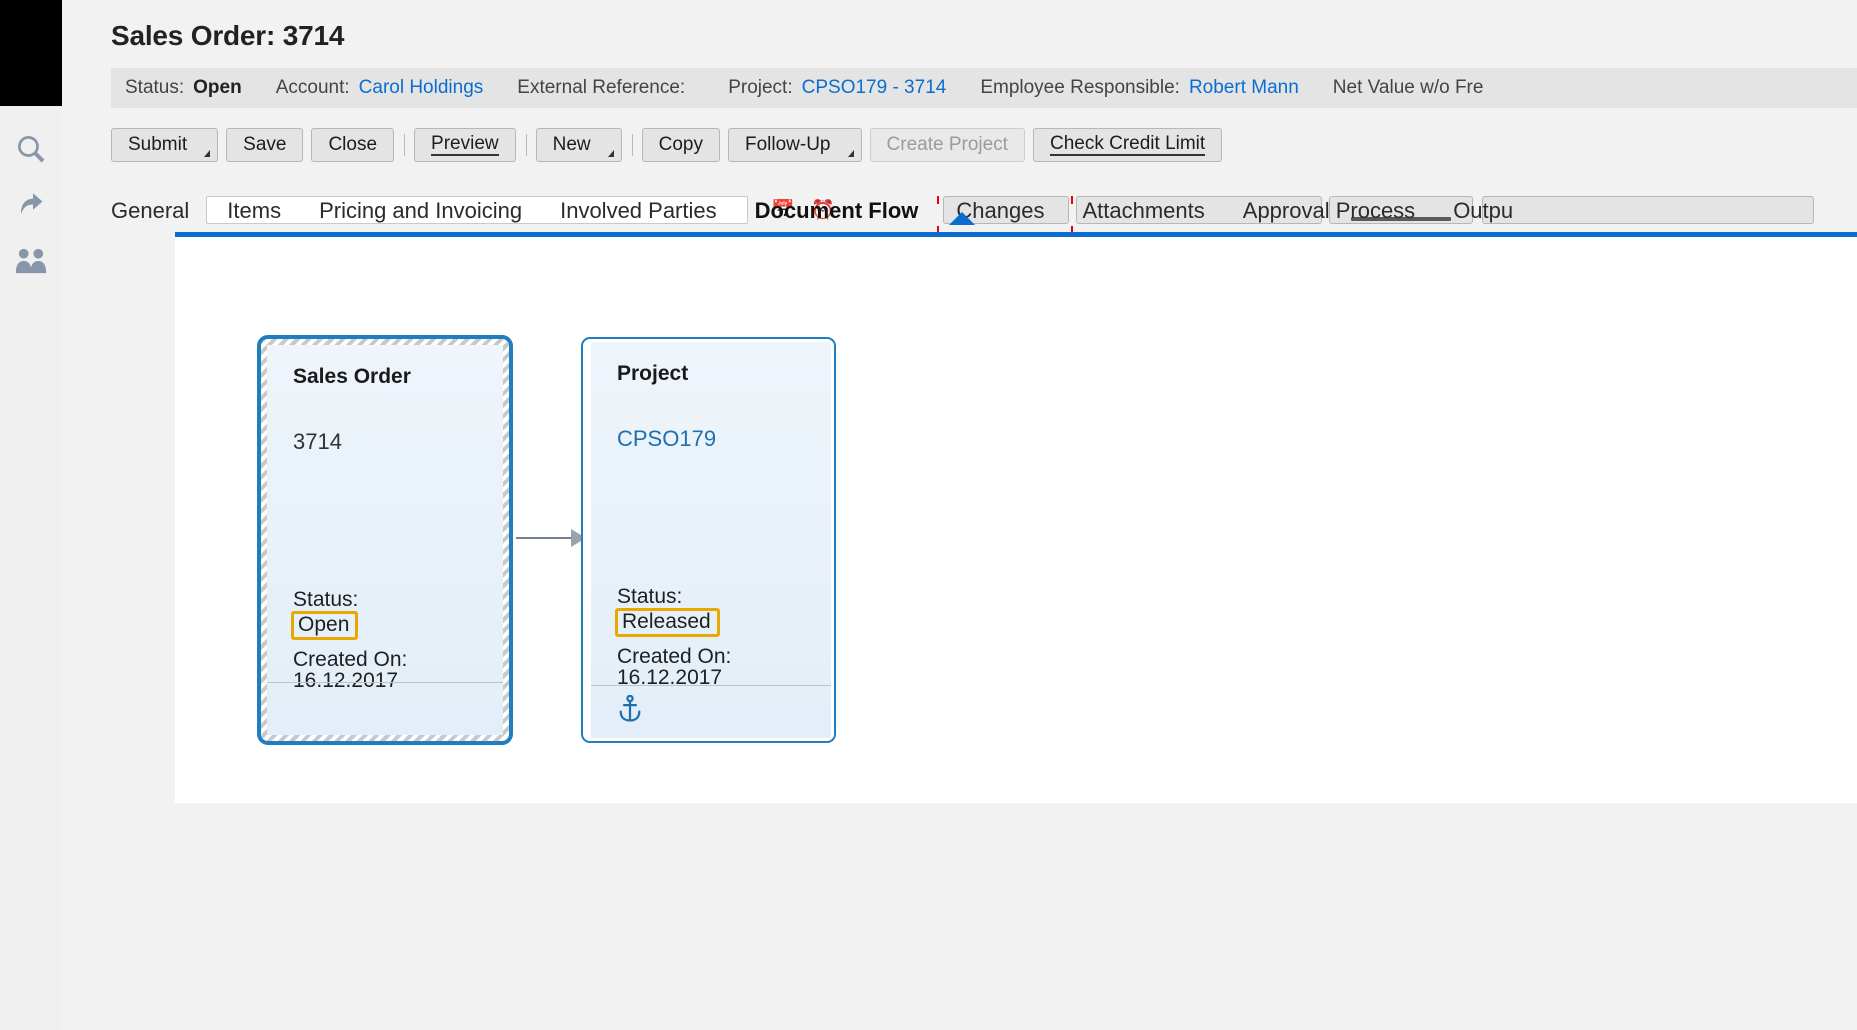 The image size is (1857, 1030). I want to click on project-field-label: Project:, so click(760, 87).